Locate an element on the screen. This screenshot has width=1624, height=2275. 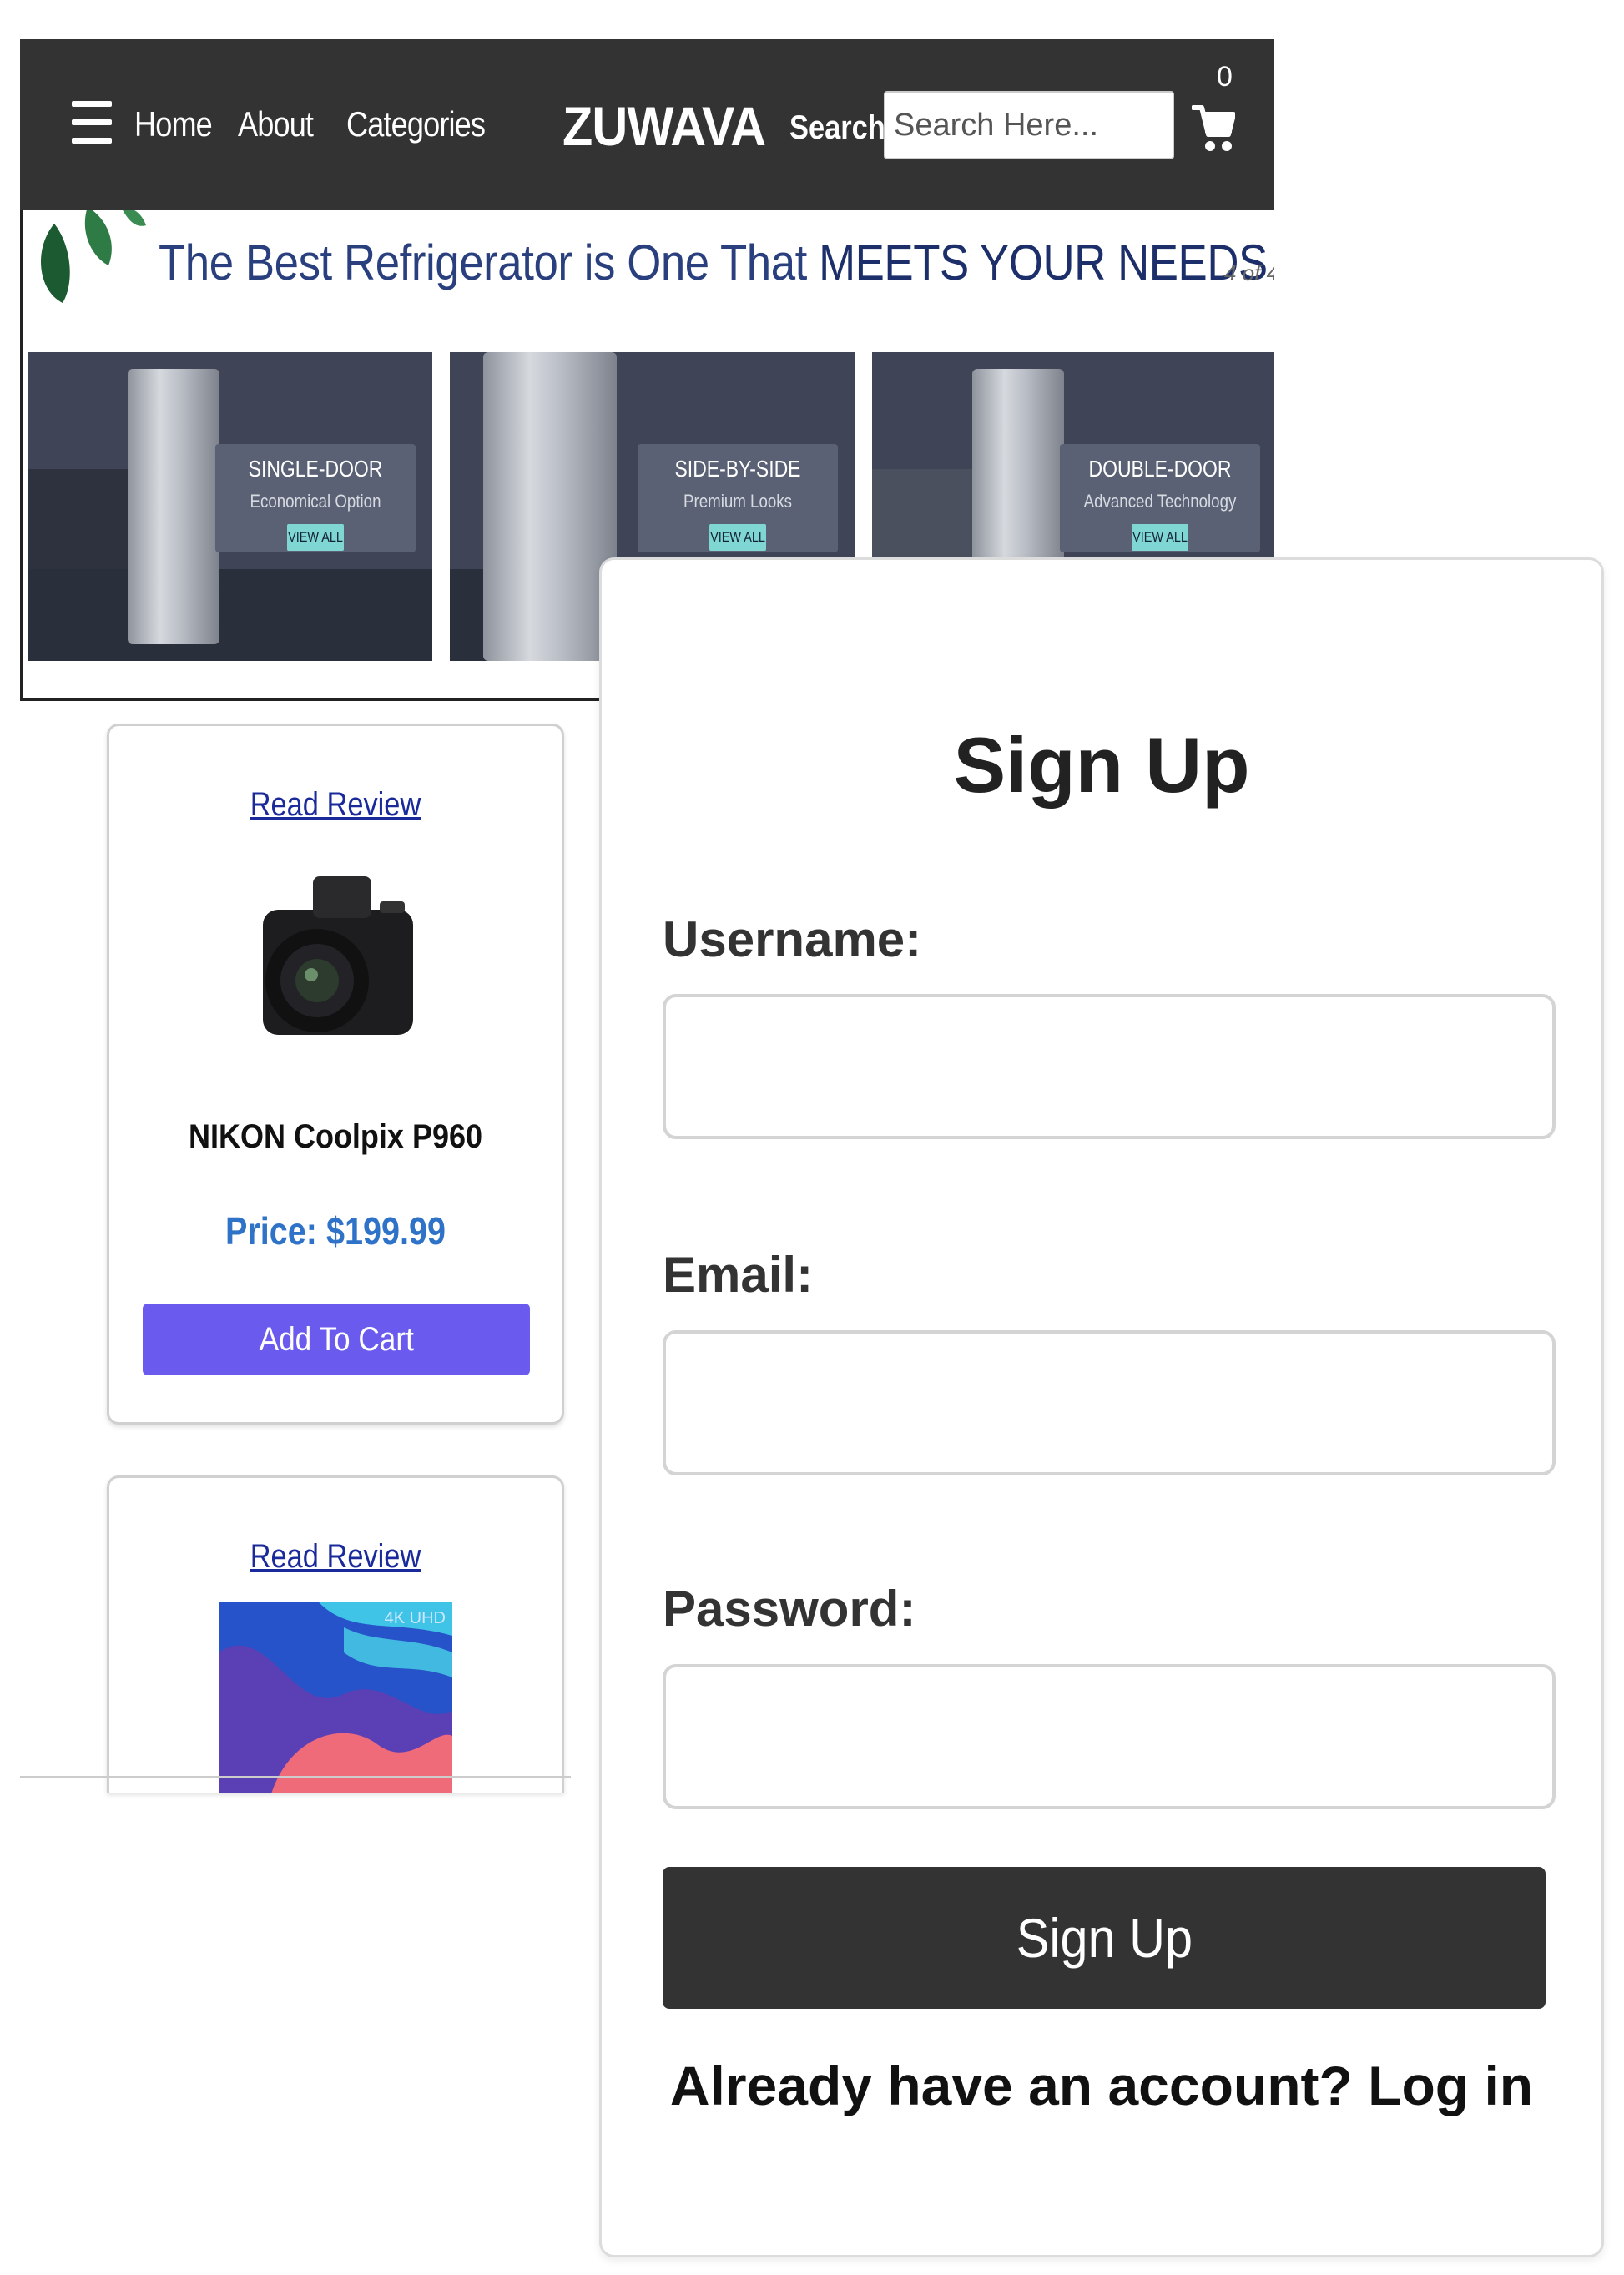
search-input is located at coordinates (1029, 125).